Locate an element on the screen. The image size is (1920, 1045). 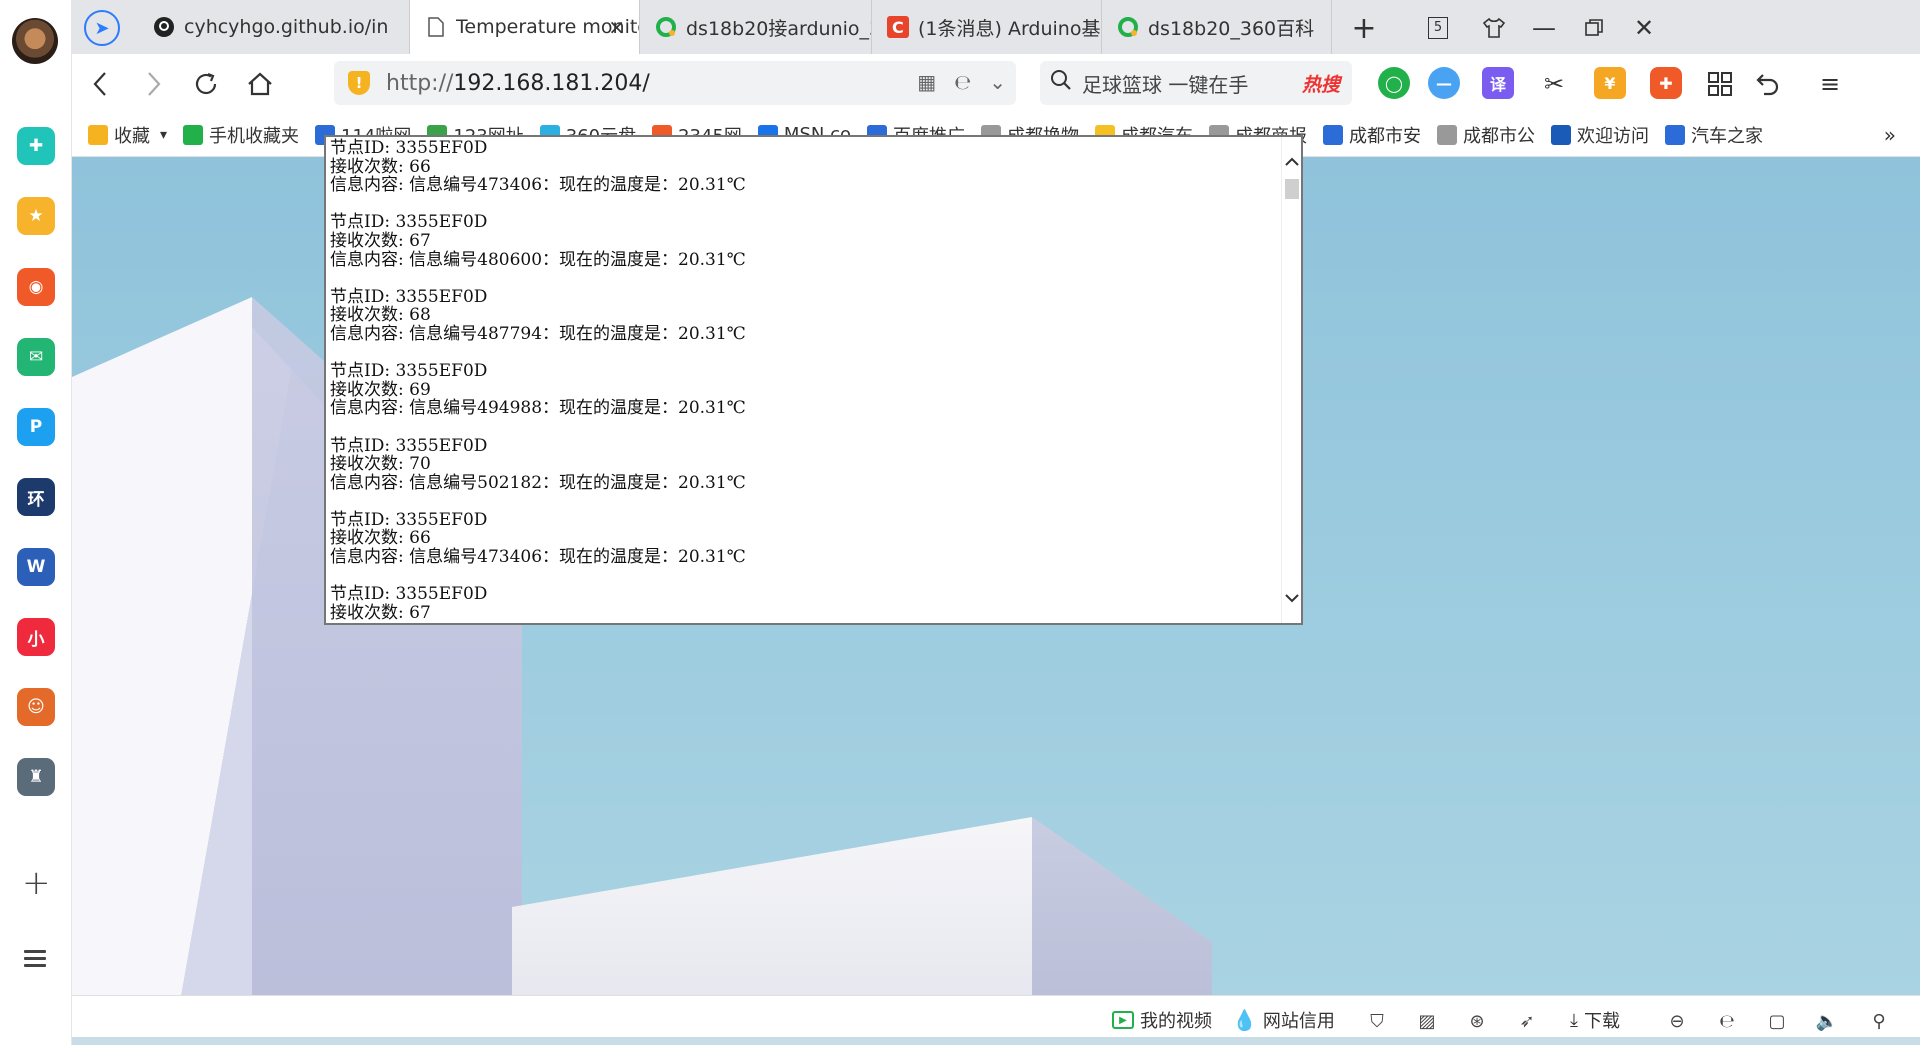
tab-count-icon: 5 is located at coordinates (1438, 28).